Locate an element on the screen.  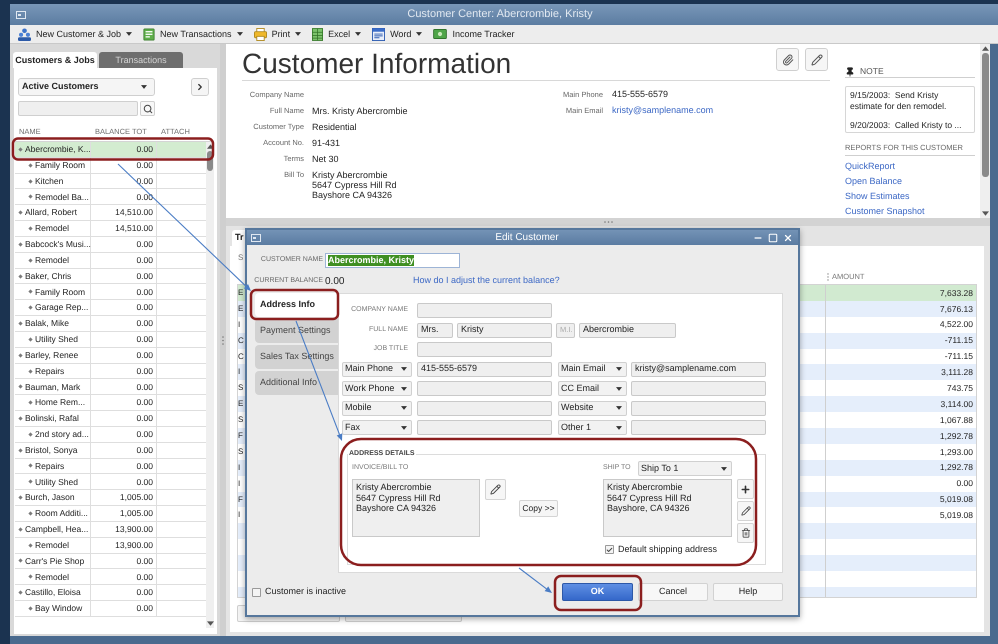
customer-row: Remodel Ba... 0.00 is located at coordinates (110, 197).